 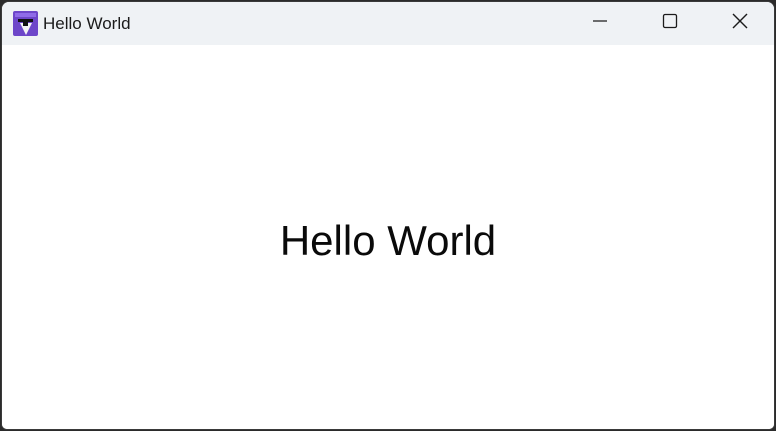 What do you see at coordinates (87, 23) in the screenshot?
I see `window-title: Hello World` at bounding box center [87, 23].